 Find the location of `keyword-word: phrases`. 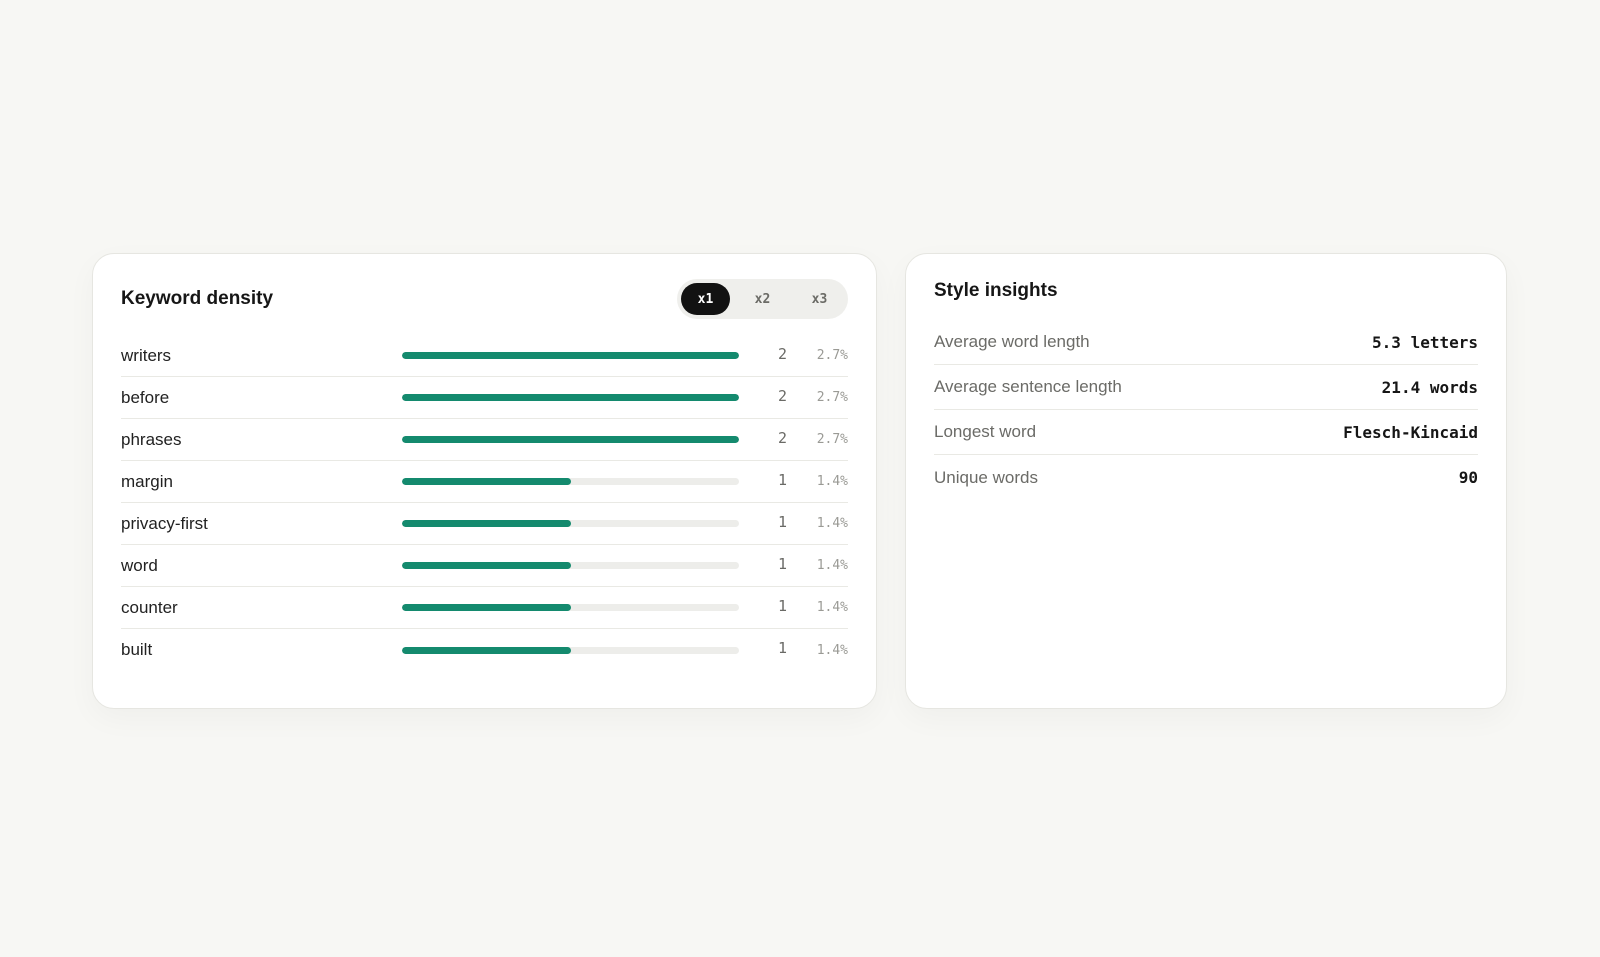

keyword-word: phrases is located at coordinates (151, 439).